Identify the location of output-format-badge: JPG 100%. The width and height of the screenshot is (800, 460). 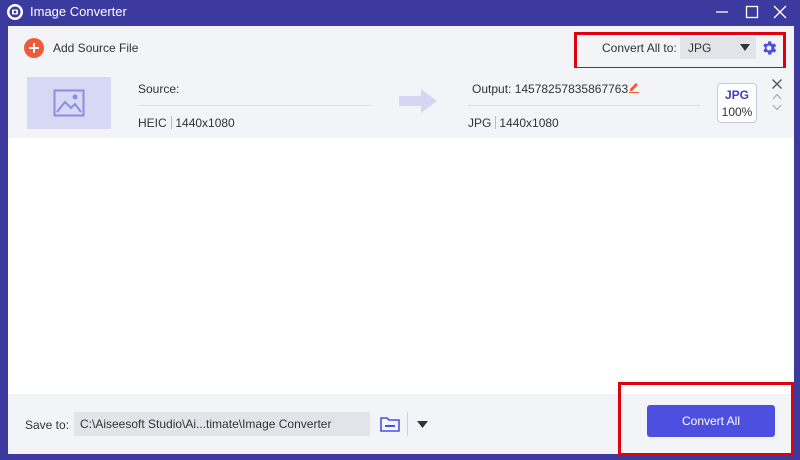
(737, 103).